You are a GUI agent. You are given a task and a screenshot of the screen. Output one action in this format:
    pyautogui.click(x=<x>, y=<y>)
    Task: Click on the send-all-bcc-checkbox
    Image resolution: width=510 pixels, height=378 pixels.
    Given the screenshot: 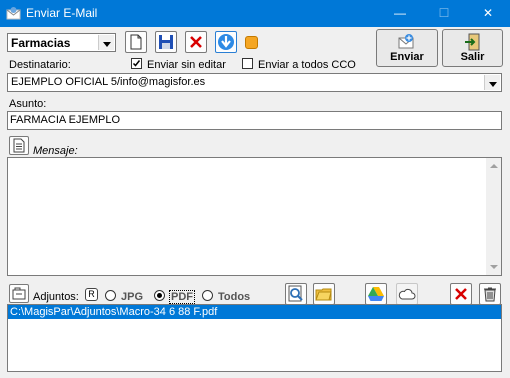 What is the action you would take?
    pyautogui.click(x=247, y=63)
    